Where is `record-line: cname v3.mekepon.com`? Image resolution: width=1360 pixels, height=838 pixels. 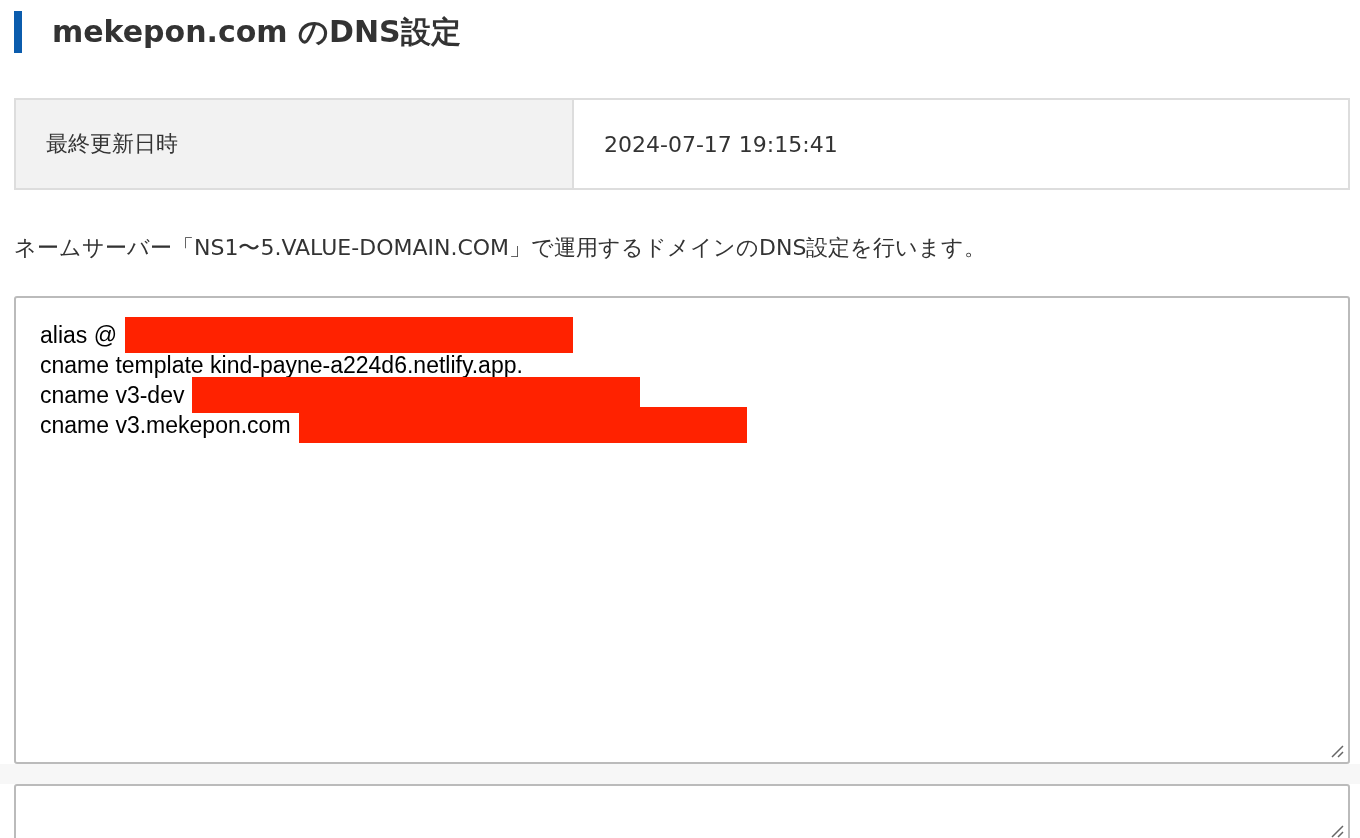 record-line: cname v3.mekepon.com is located at coordinates (165, 425).